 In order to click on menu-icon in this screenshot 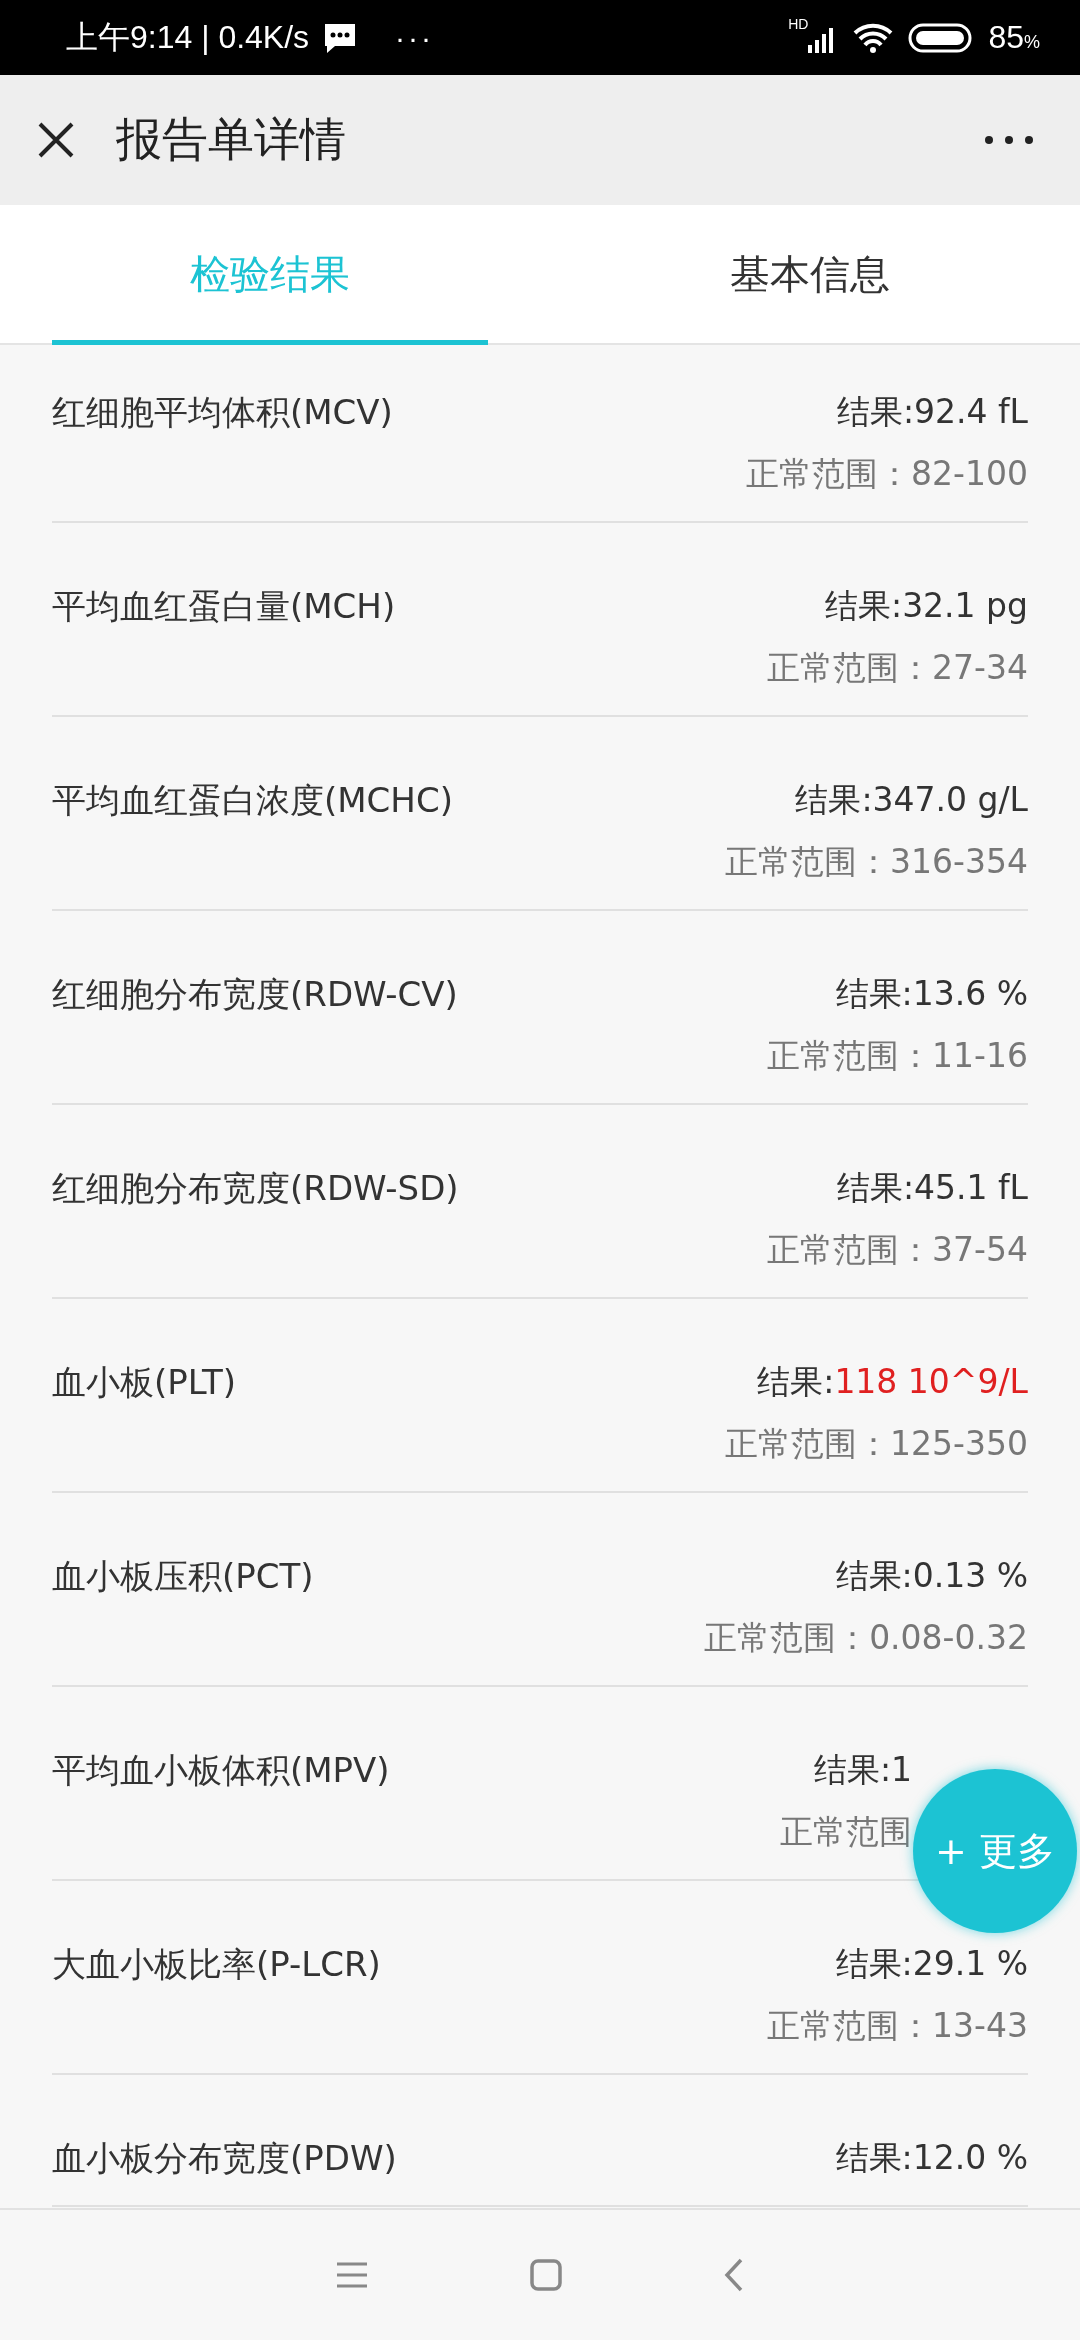, I will do `click(352, 2275)`.